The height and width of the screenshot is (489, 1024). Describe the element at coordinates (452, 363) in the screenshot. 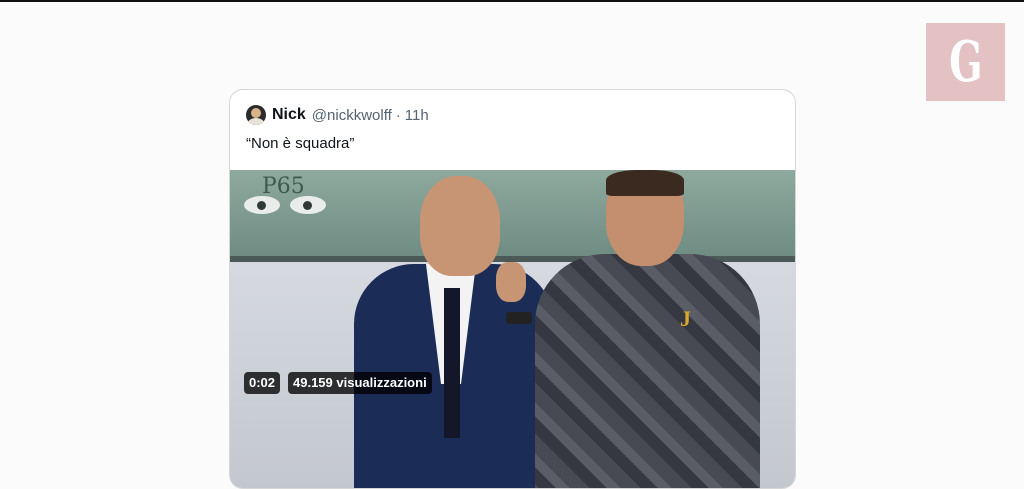

I see `tie` at that location.